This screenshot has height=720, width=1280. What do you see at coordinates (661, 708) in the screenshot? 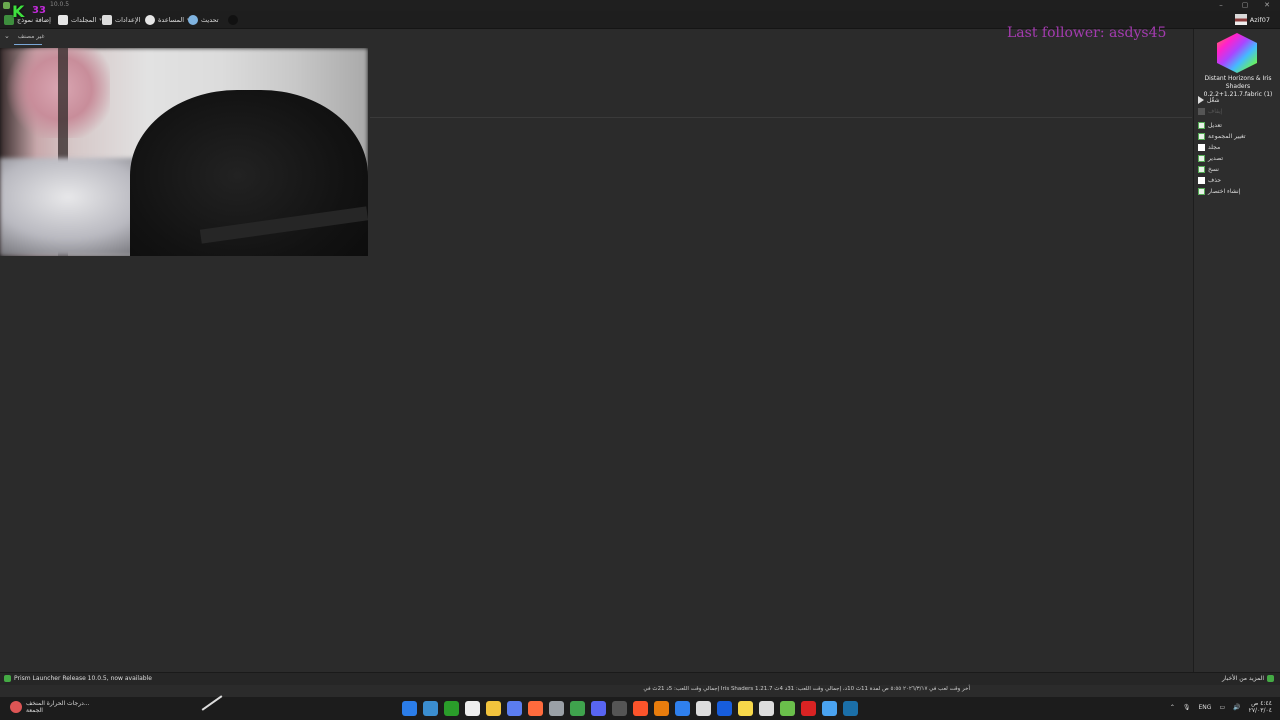
I see `blender-icon` at bounding box center [661, 708].